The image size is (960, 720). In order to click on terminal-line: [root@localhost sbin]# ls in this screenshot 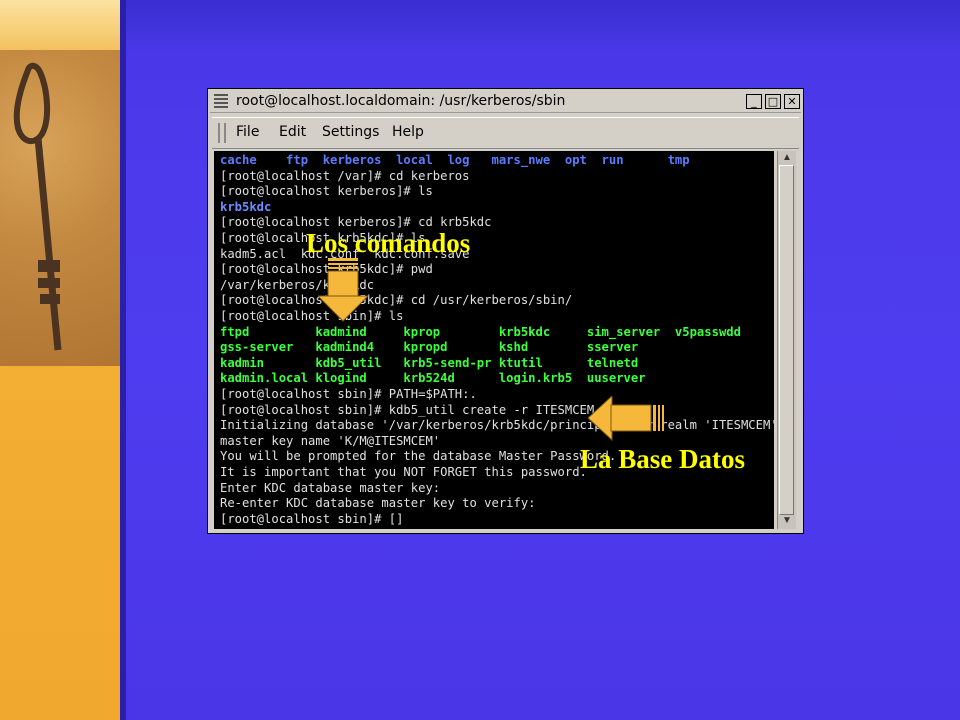, I will do `click(312, 316)`.